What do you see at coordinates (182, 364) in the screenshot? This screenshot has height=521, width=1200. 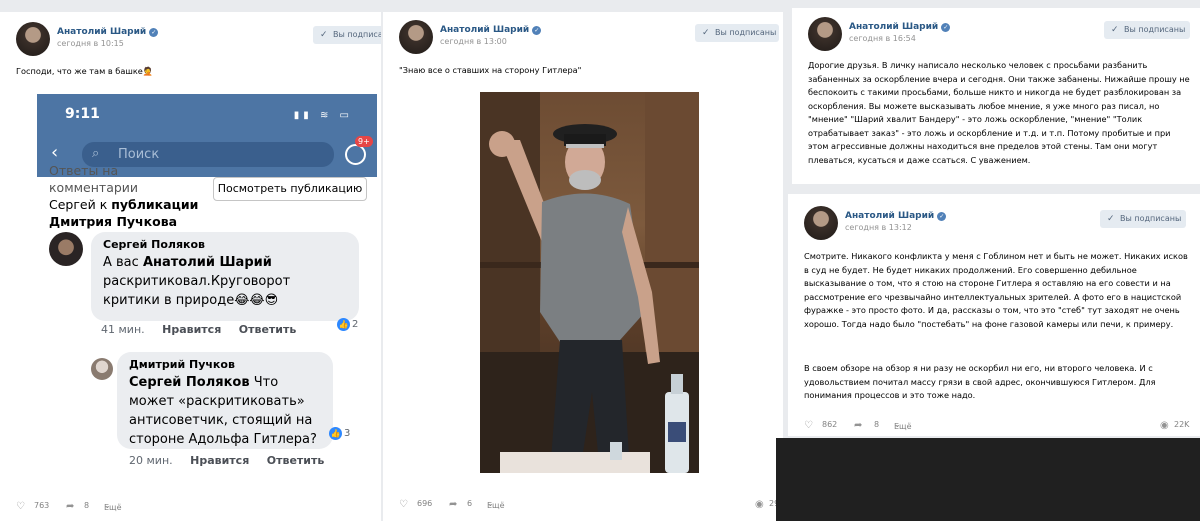 I see `comment-author: Дмитрий Пучков` at bounding box center [182, 364].